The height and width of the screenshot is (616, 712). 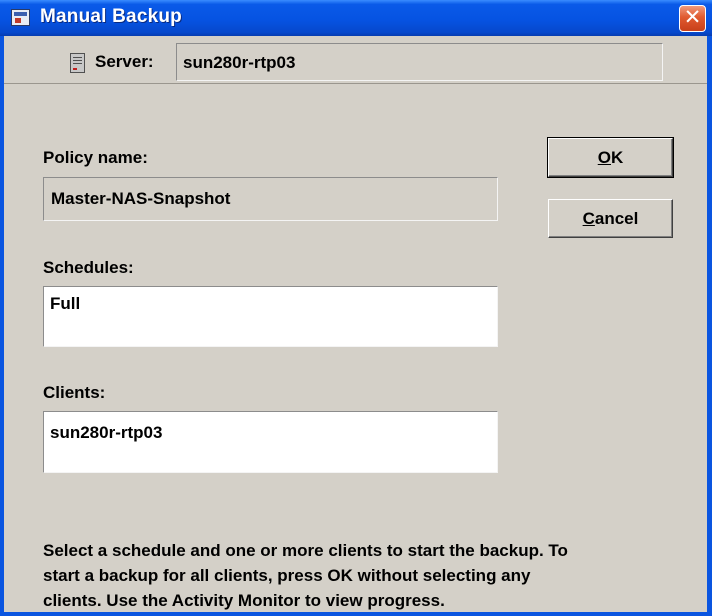 I want to click on clients-label: Clients:, so click(x=74, y=392).